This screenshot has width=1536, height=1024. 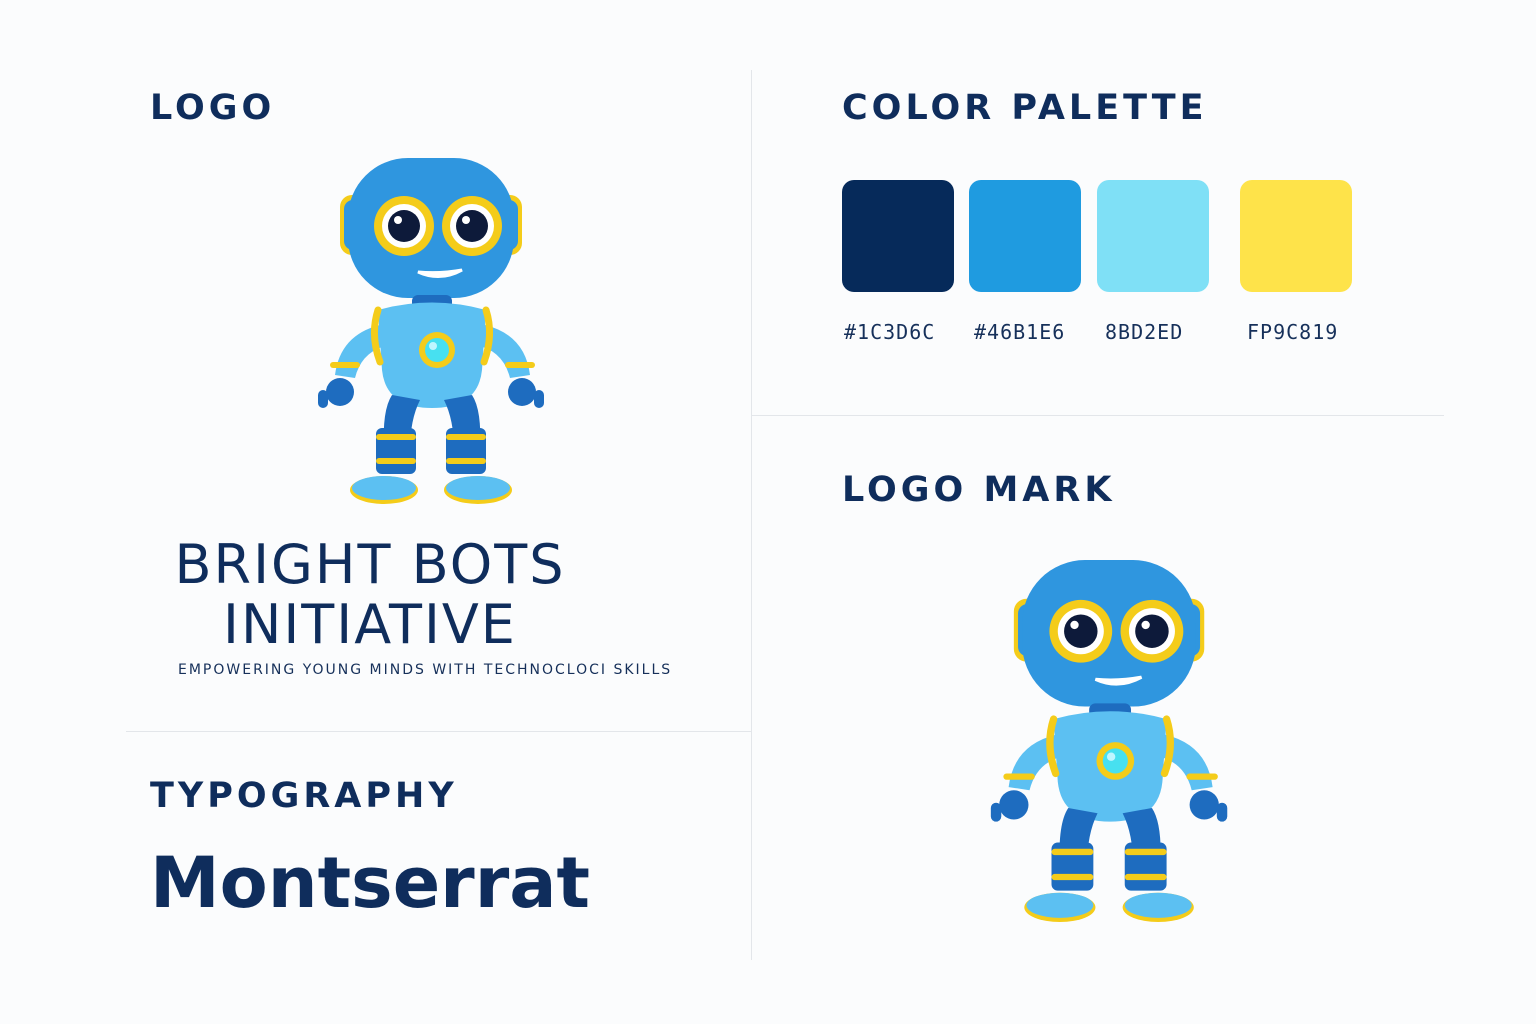 What do you see at coordinates (1144, 332) in the screenshot?
I see `swatch-label-light-blue: 8BD2ED` at bounding box center [1144, 332].